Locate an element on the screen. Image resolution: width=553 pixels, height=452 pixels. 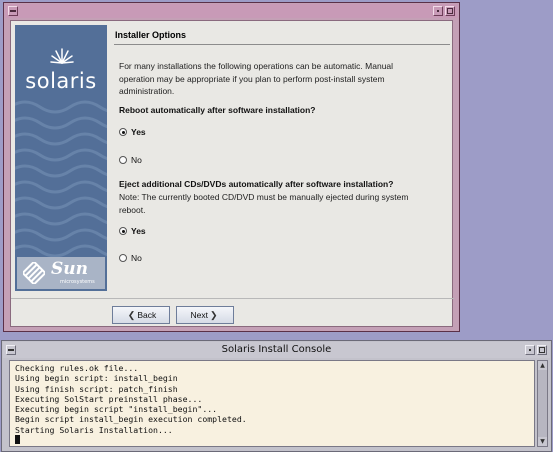
sun-rays-icon is located at coordinates (62, 56).